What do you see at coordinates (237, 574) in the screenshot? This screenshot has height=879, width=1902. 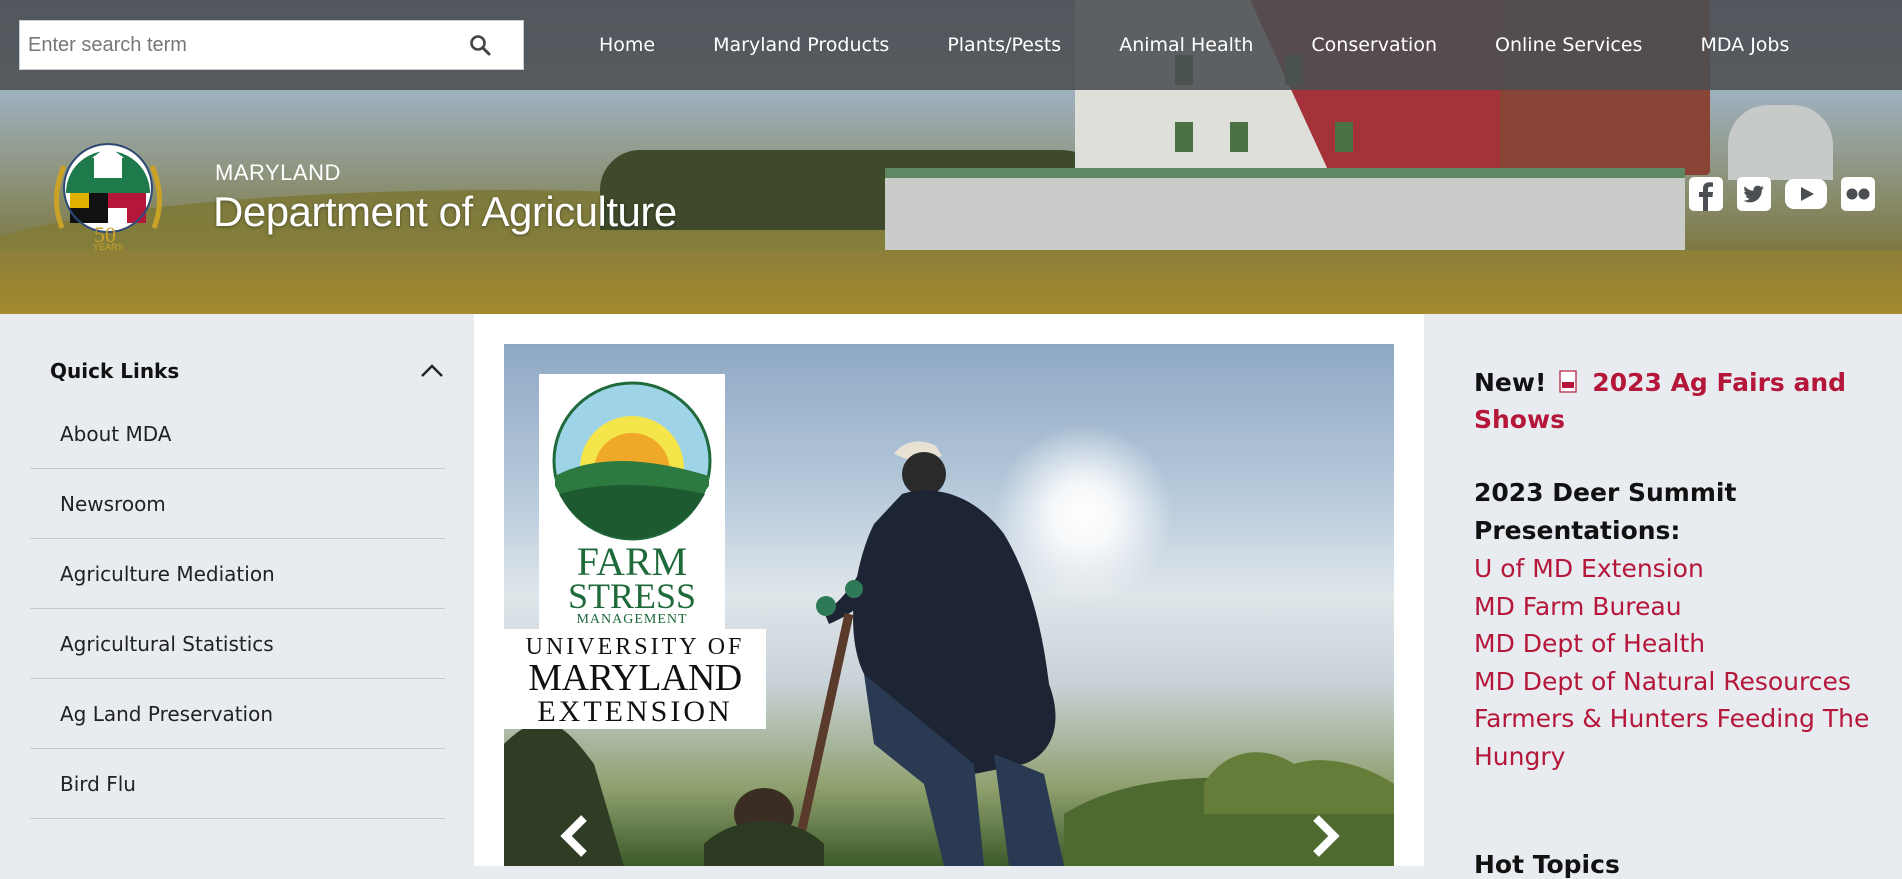 I see `quick-link-agriculture-mediation: Agriculture Mediation` at bounding box center [237, 574].